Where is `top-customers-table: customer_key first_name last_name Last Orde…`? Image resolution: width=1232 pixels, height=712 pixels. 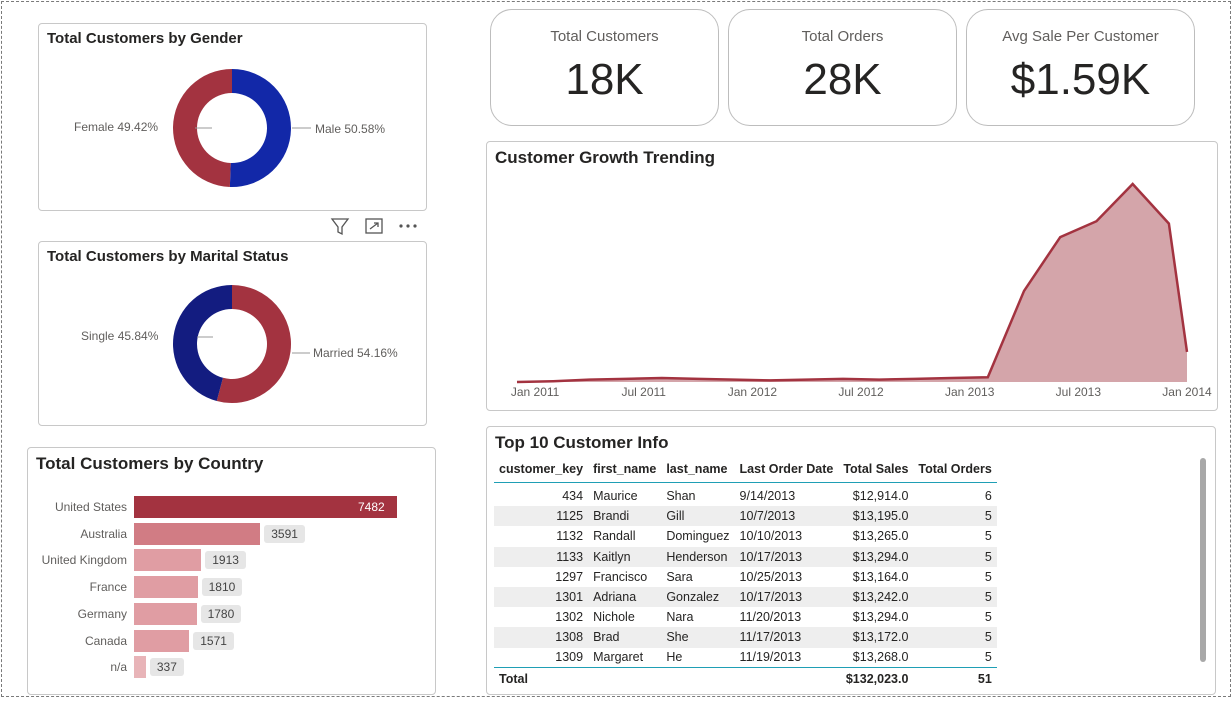 top-customers-table: customer_key first_name last_name Last Orde… is located at coordinates (745, 573).